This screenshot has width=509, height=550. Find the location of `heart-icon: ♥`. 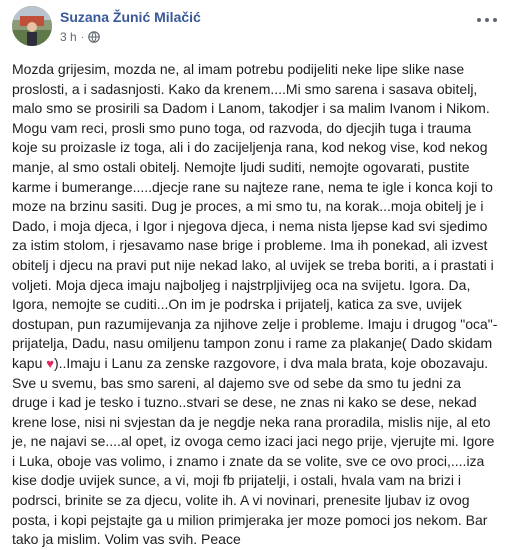

heart-icon: ♥ is located at coordinates (50, 363).